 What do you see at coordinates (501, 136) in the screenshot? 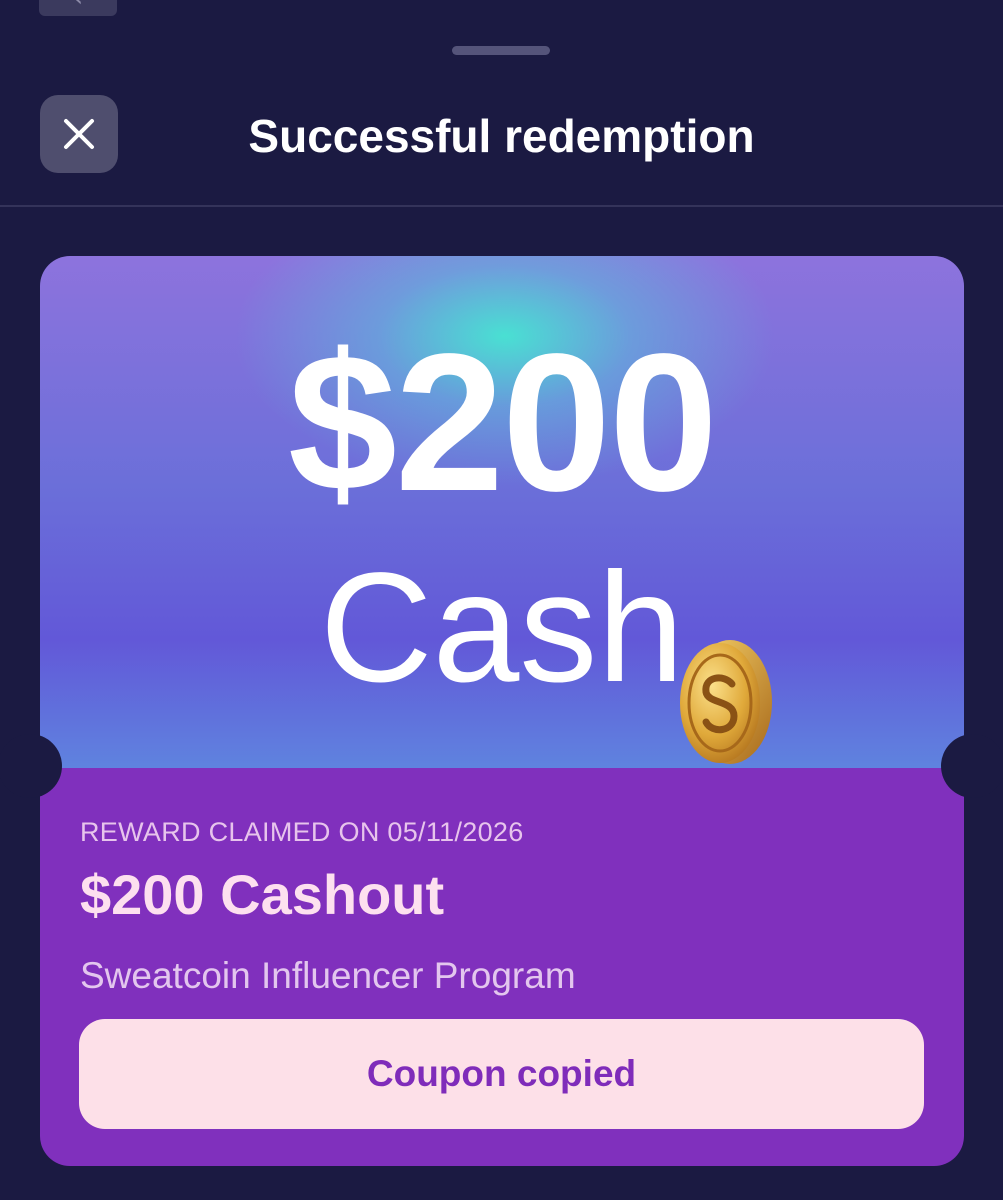
I see `page-title: Successful redemption` at bounding box center [501, 136].